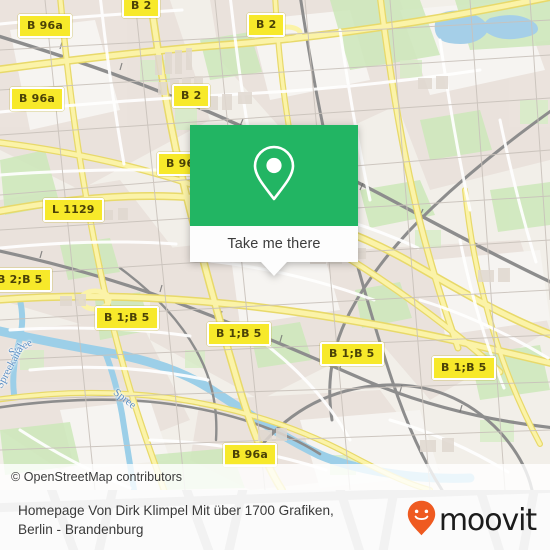 The width and height of the screenshot is (550, 550). Describe the element at coordinates (73, 210) in the screenshot. I see `road-shield: L 1129` at that location.